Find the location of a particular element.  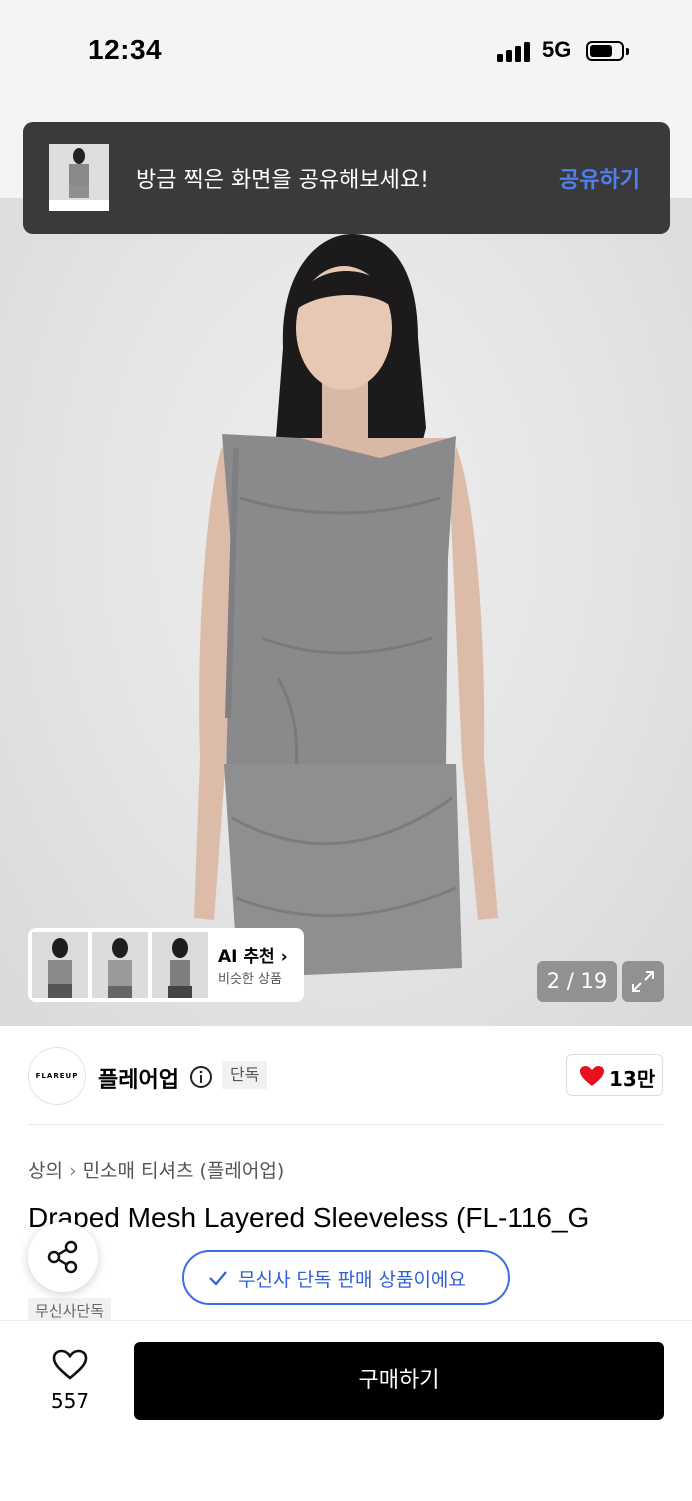

network-label: 5G is located at coordinates (557, 49).